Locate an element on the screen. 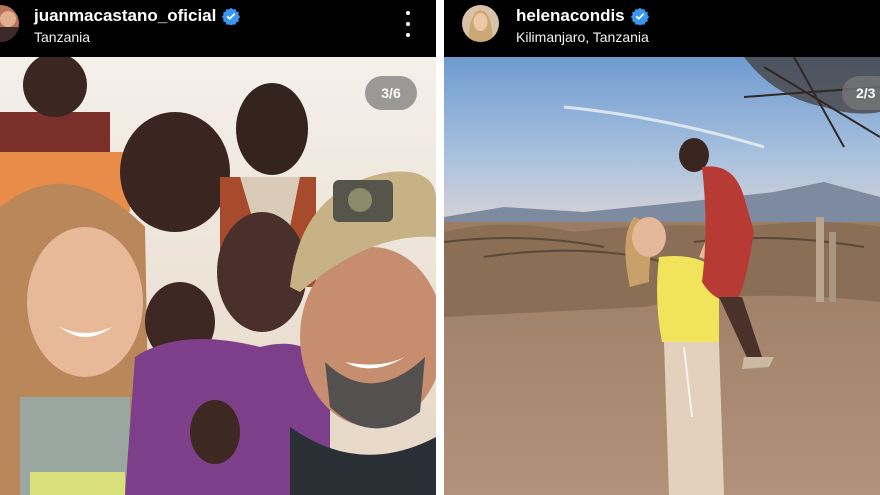 The width and height of the screenshot is (880, 495). more-options-button is located at coordinates (408, 24).